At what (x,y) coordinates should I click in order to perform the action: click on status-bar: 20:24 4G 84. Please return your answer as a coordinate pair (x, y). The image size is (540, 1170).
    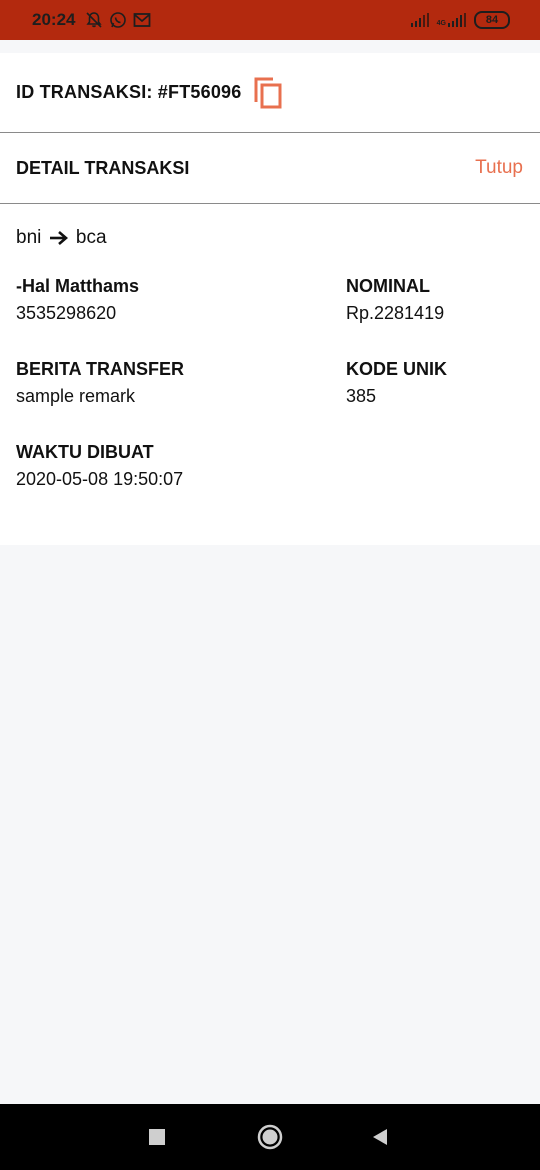
    Looking at the image, I should click on (270, 20).